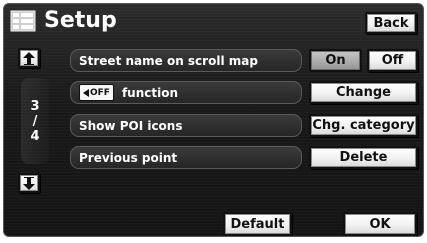  What do you see at coordinates (131, 125) in the screenshot?
I see `setting-label: Show POI icons` at bounding box center [131, 125].